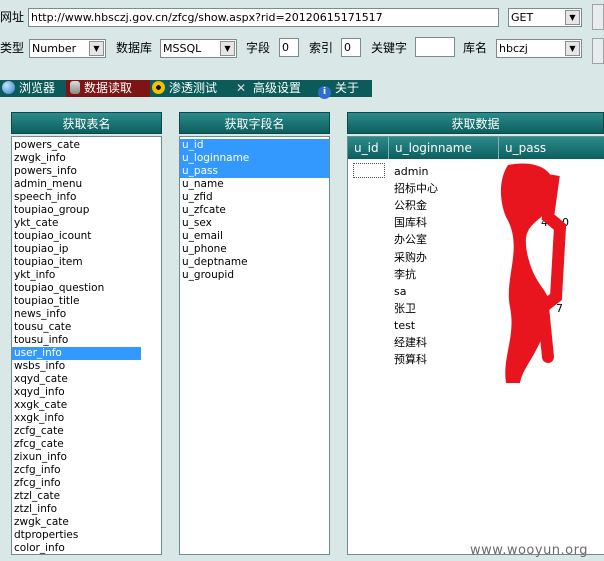  I want to click on field-list-item: u_name, so click(254, 184).